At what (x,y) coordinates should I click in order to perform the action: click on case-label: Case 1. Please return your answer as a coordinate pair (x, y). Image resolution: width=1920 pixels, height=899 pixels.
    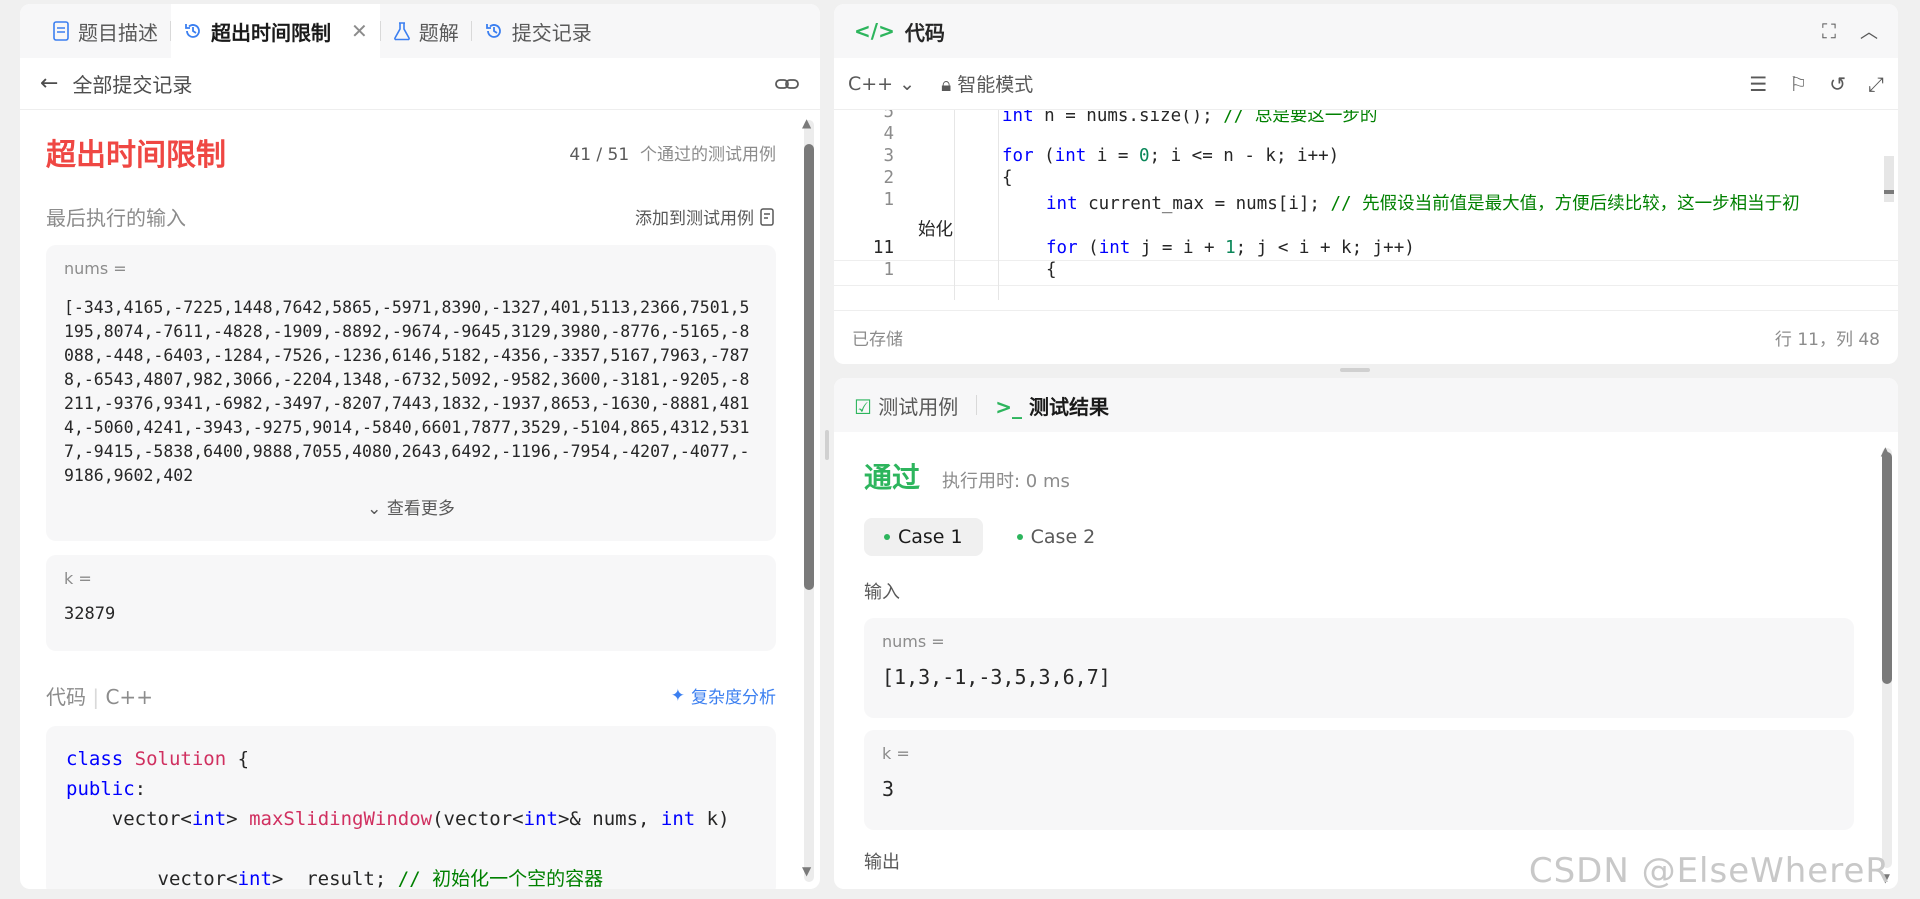
    Looking at the image, I should click on (930, 537).